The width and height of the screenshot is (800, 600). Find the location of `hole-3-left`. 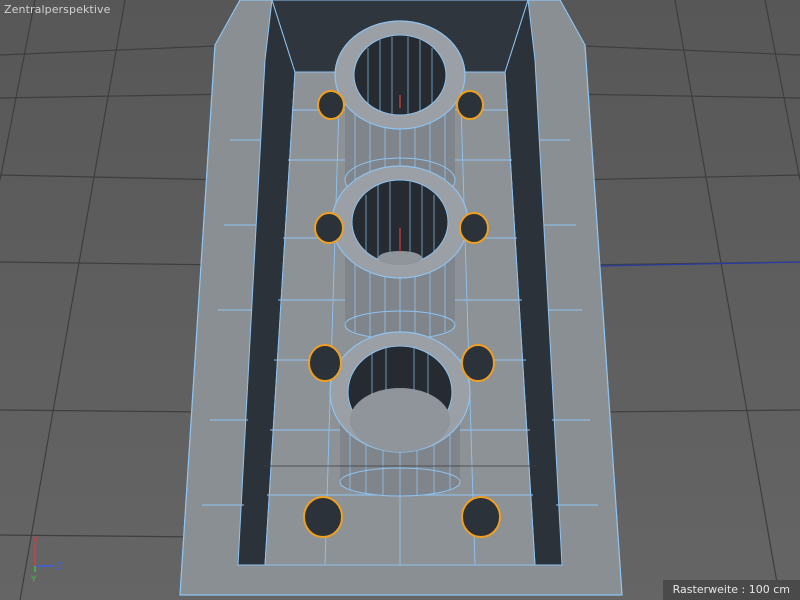

hole-3-left is located at coordinates (325, 363).